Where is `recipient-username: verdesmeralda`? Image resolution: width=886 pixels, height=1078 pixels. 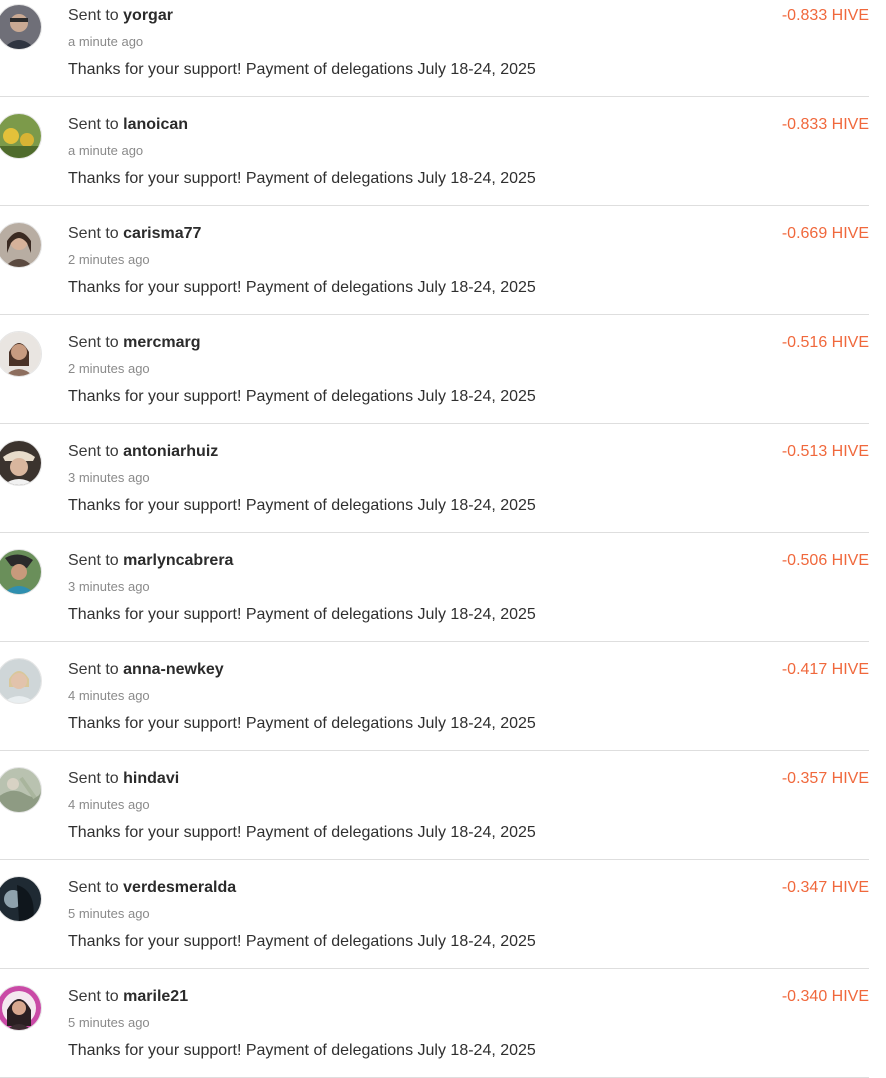 recipient-username: verdesmeralda is located at coordinates (179, 887).